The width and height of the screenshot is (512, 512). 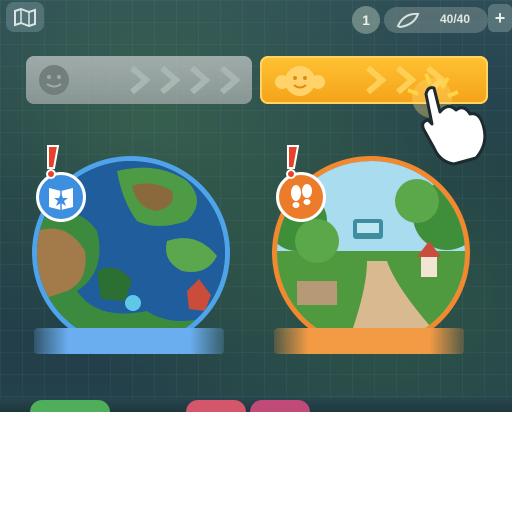 I want to click on footprints-icon, so click(x=301, y=196).